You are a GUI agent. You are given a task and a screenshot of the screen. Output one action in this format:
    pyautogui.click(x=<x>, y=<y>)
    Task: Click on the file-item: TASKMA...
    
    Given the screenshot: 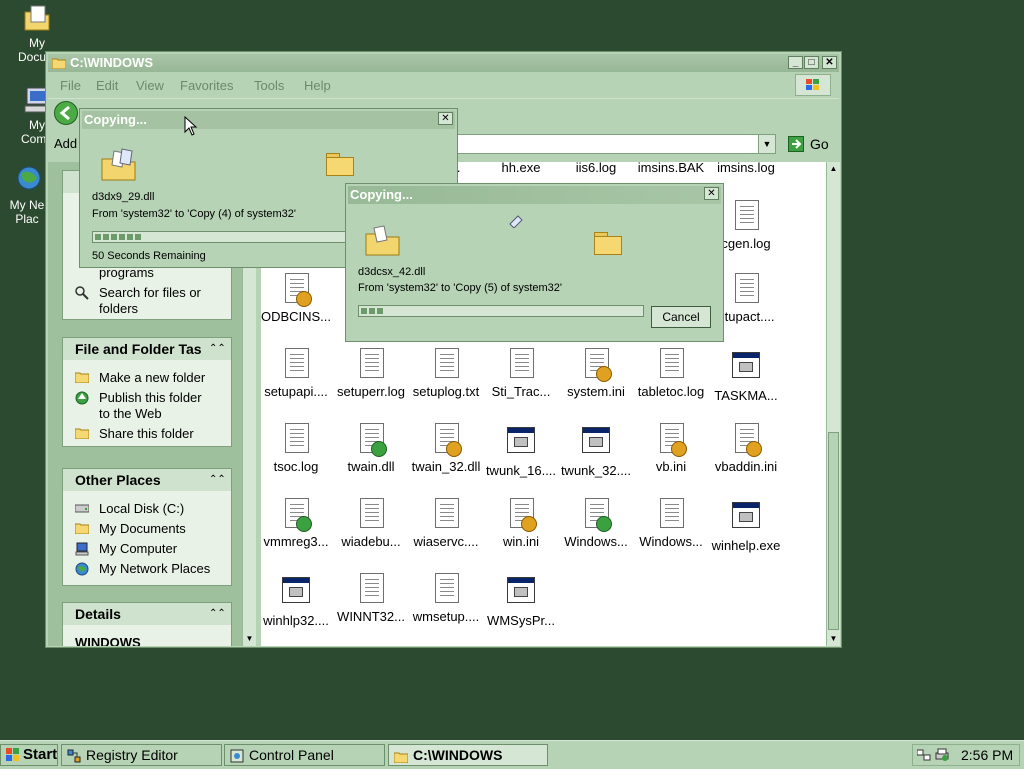 What is the action you would take?
    pyautogui.click(x=746, y=375)
    